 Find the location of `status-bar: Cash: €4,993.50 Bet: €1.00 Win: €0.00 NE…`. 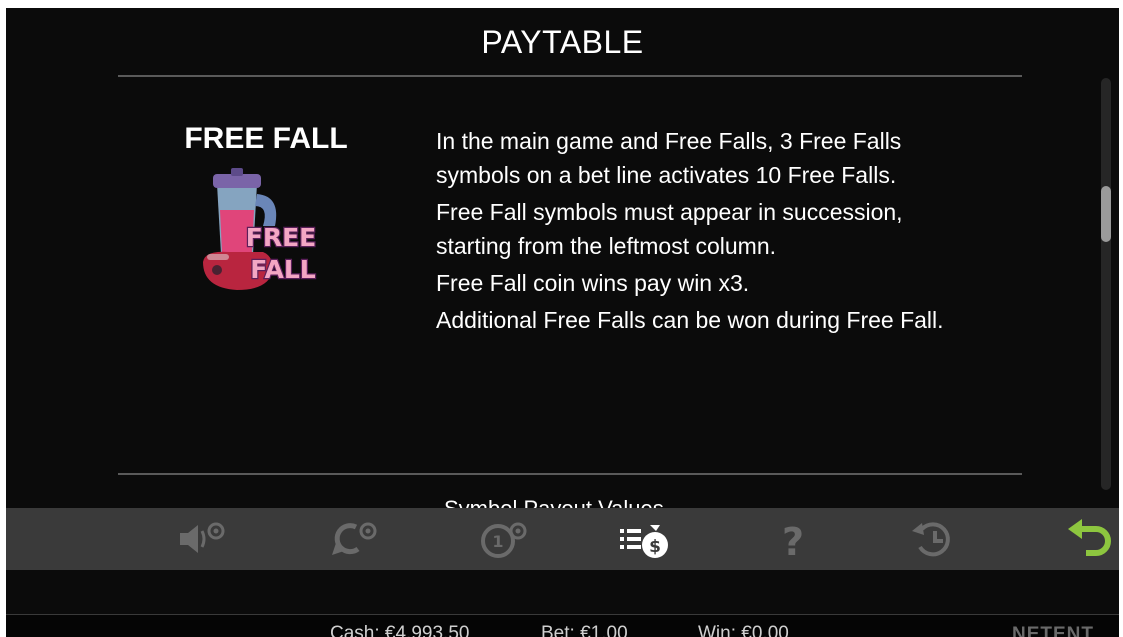

status-bar: Cash: €4,993.50 Bet: €1.00 Win: €0.00 NE… is located at coordinates (562, 625).